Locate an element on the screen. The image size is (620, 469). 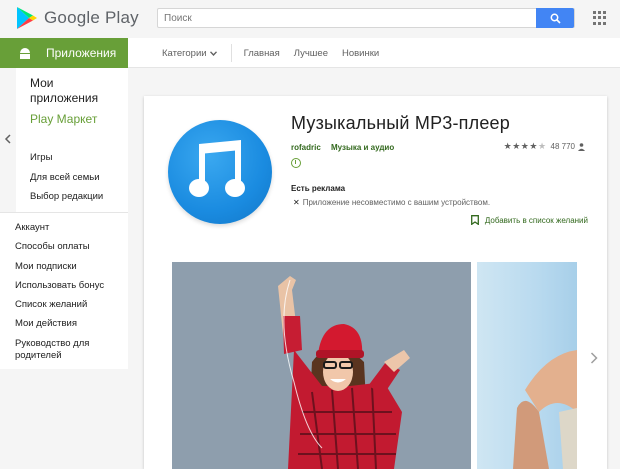
nav-top: Лучшее is located at coordinates (311, 53).